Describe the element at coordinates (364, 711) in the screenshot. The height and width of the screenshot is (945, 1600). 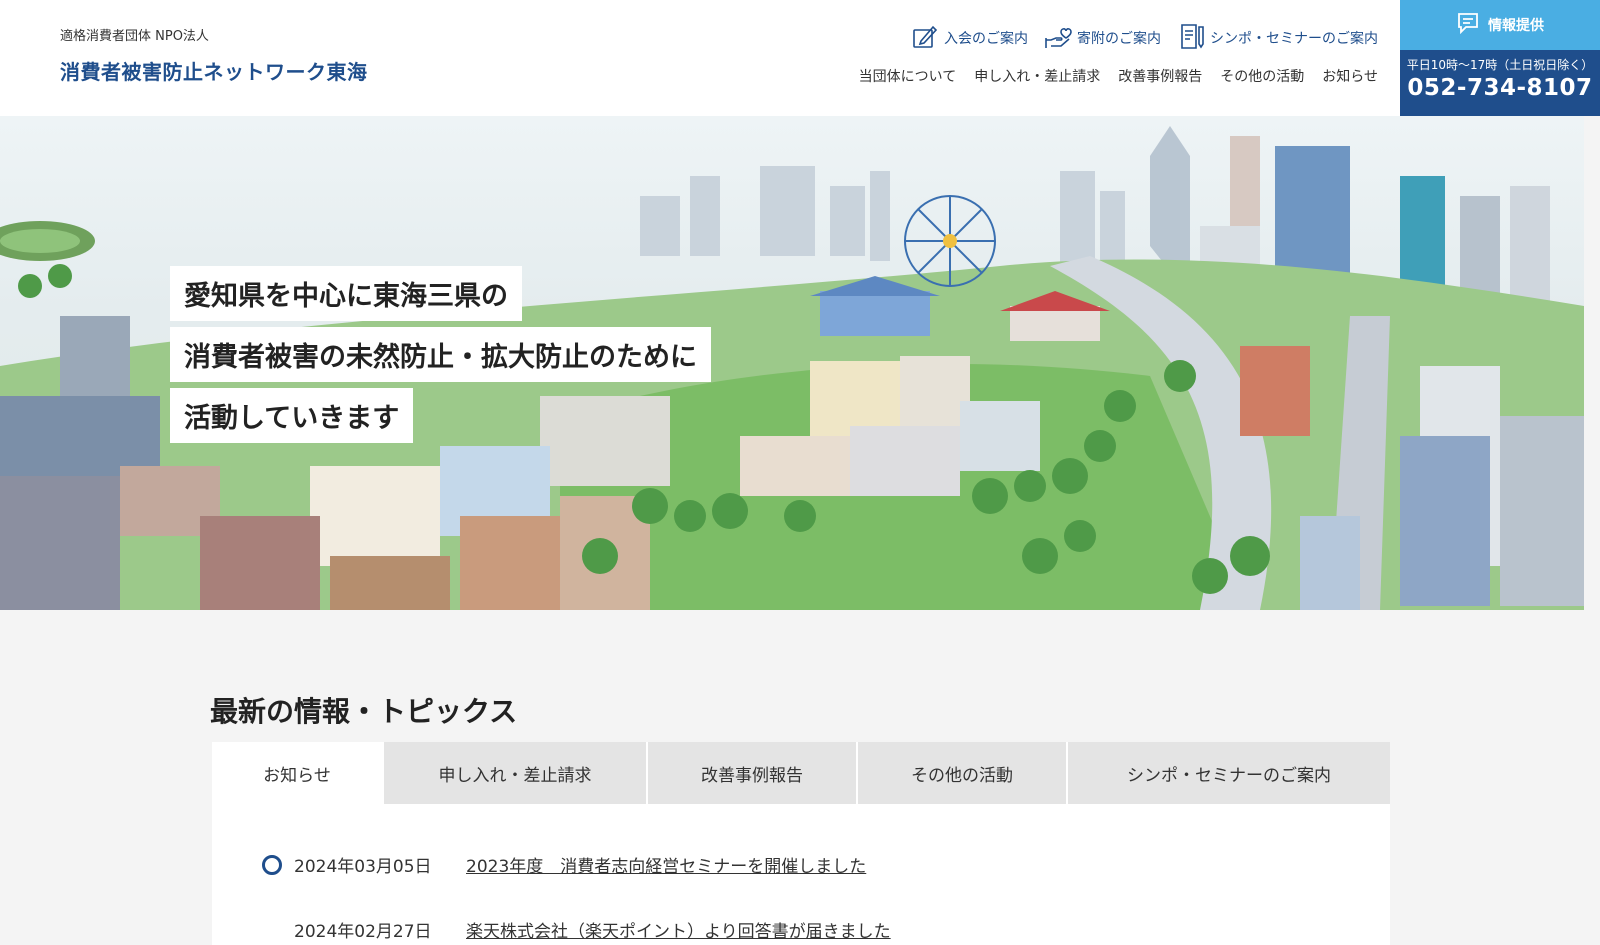
I see `topics-title: 最新の情報・トピックス` at that location.